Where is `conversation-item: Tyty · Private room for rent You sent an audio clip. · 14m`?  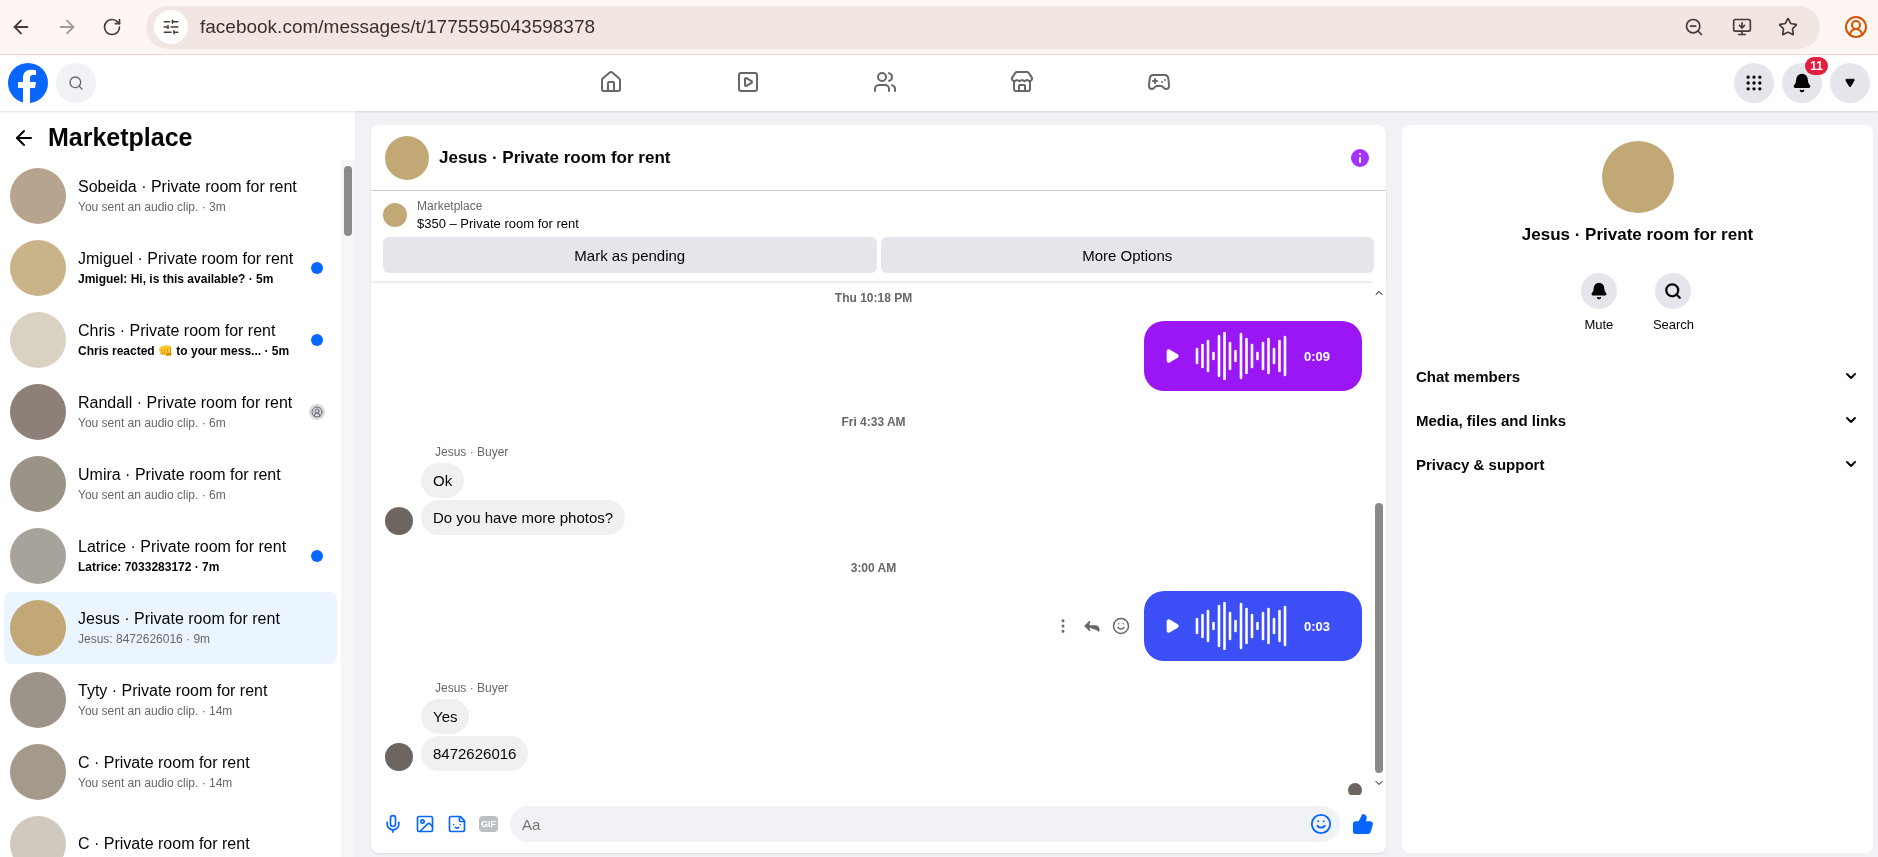
conversation-item: Tyty · Private room for rent You sent an audio clip. · 14m is located at coordinates (170, 700).